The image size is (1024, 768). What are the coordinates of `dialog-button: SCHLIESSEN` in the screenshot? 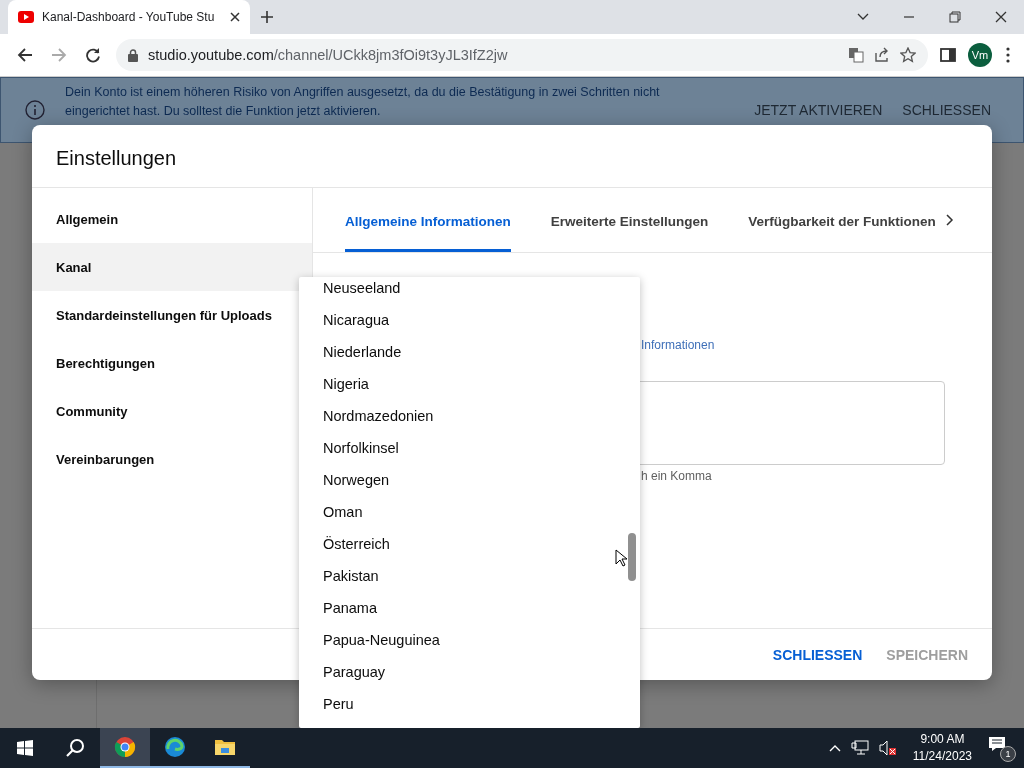 It's located at (817, 654).